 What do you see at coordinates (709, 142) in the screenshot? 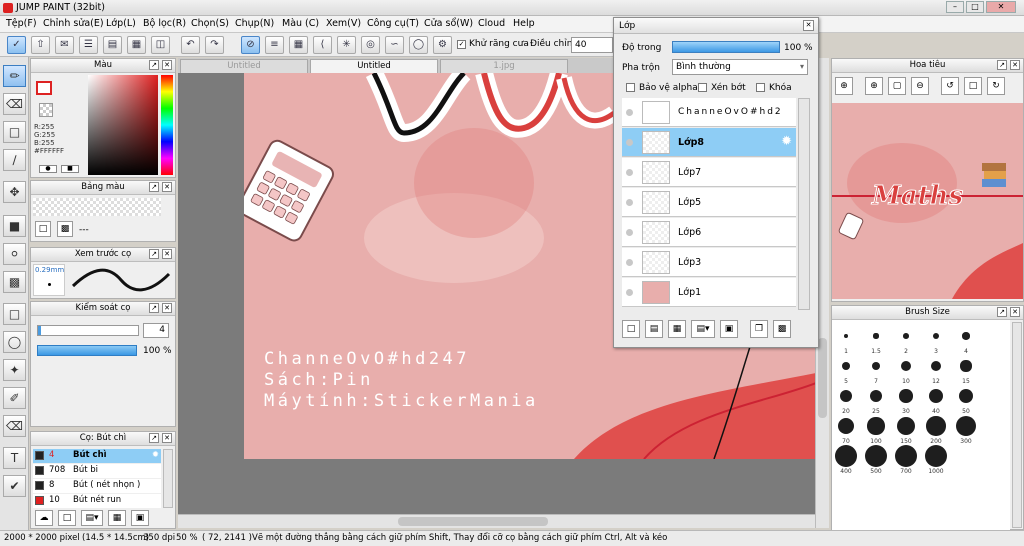
I see `layer-row-selected: Lớp8 ✹` at bounding box center [709, 142].